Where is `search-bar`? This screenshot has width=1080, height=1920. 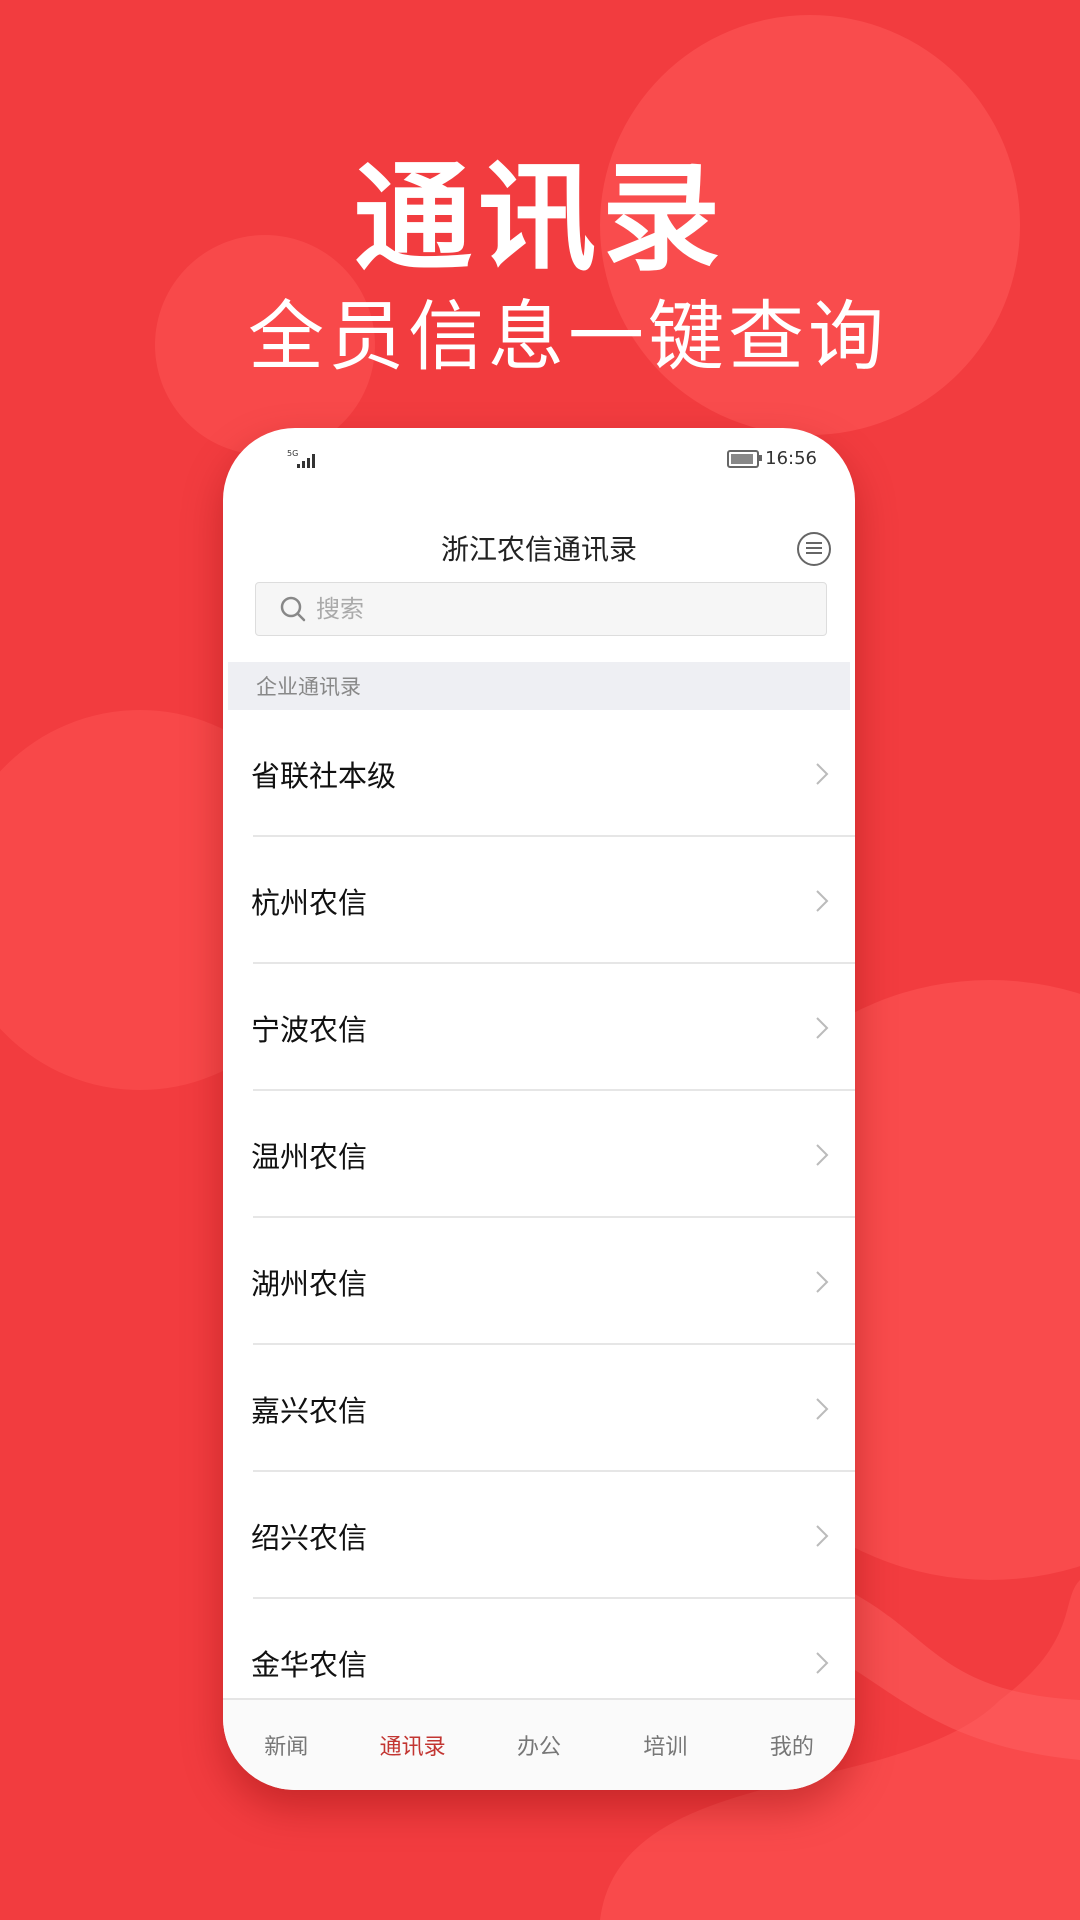 search-bar is located at coordinates (541, 609).